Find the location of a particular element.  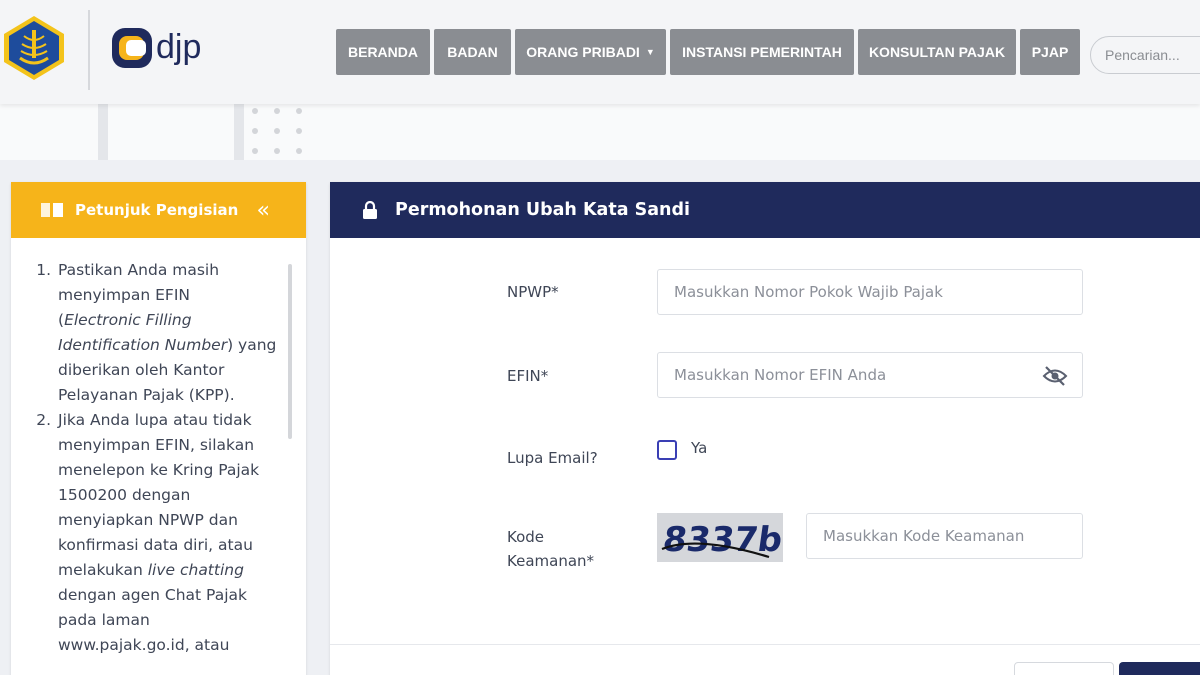

nav-konsultan-pajak: KONSULTAN PAJAK is located at coordinates (937, 52).